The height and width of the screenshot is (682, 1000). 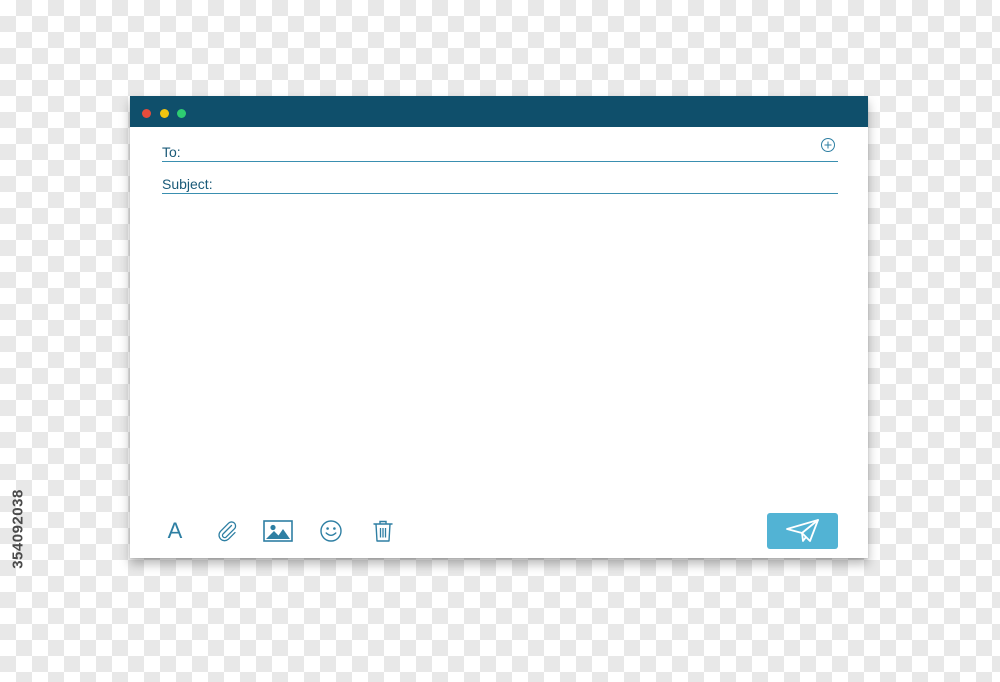 I want to click on send-button, so click(x=802, y=531).